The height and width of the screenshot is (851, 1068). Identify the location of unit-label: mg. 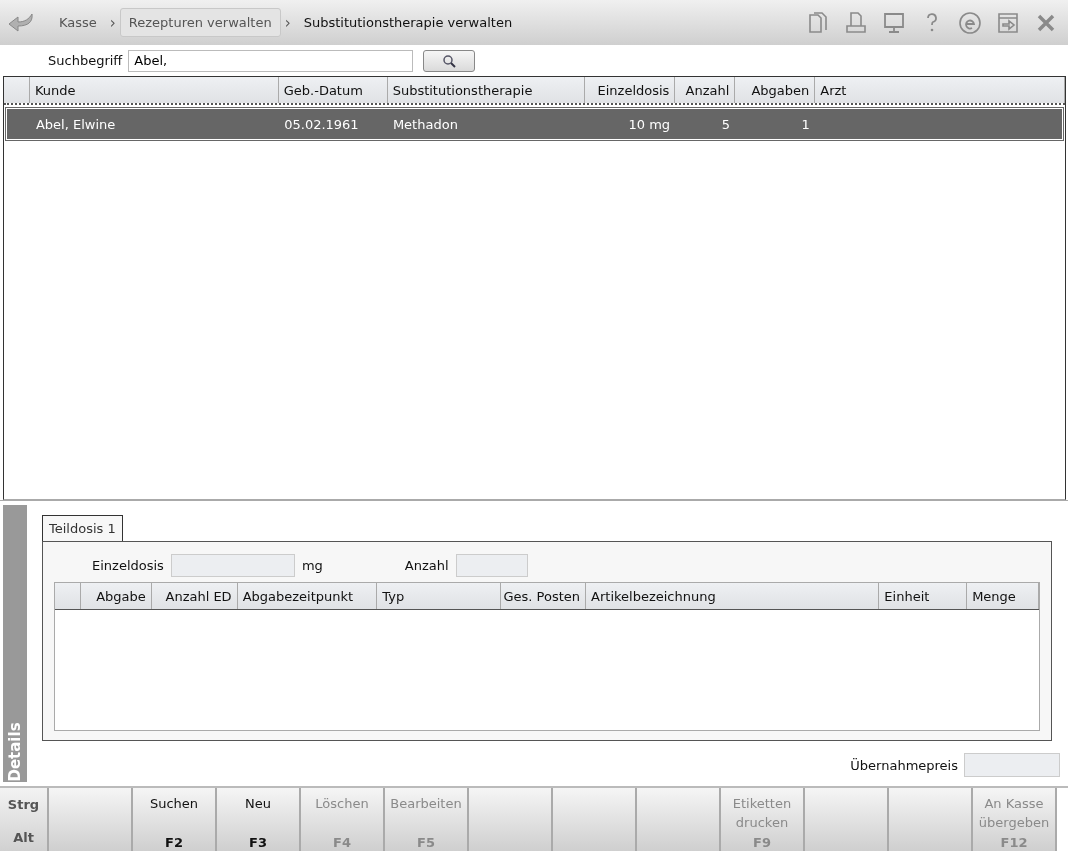
(312, 565).